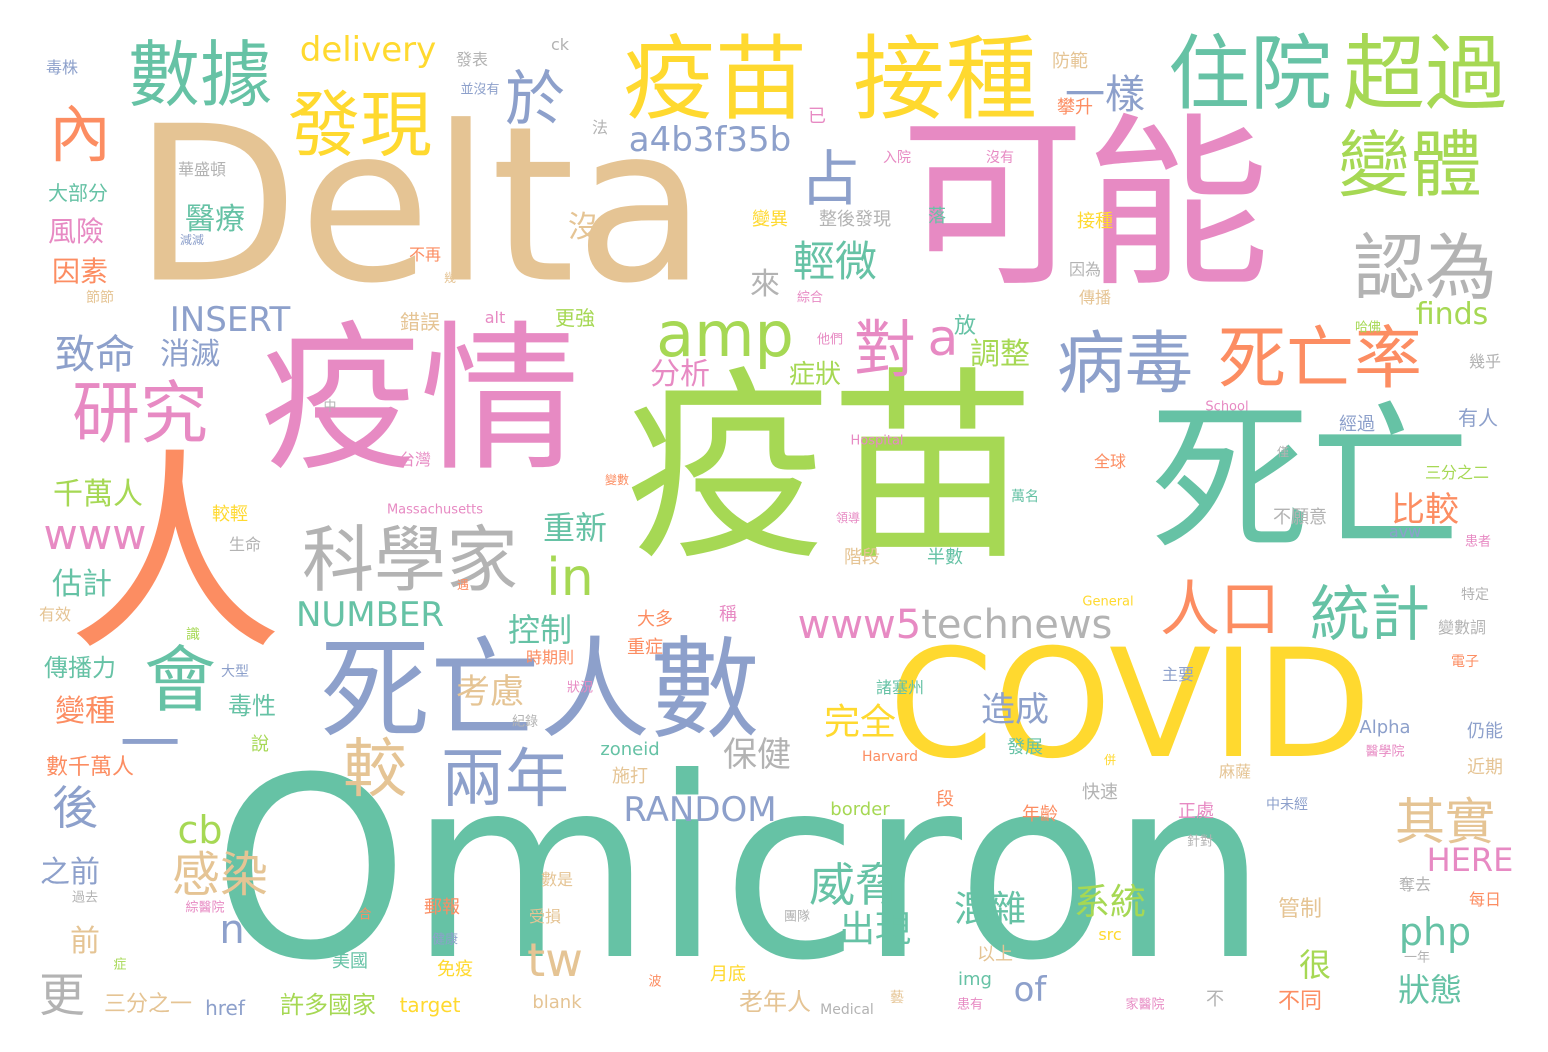 The image size is (1548, 1052). Describe the element at coordinates (1108, 602) in the screenshot. I see `word-general: General` at that location.